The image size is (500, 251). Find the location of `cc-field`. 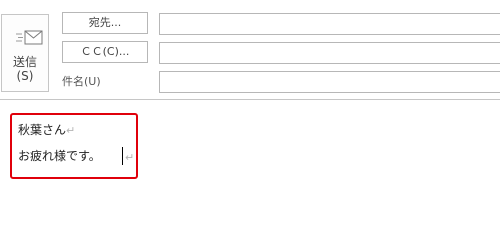

cc-field is located at coordinates (329, 53).